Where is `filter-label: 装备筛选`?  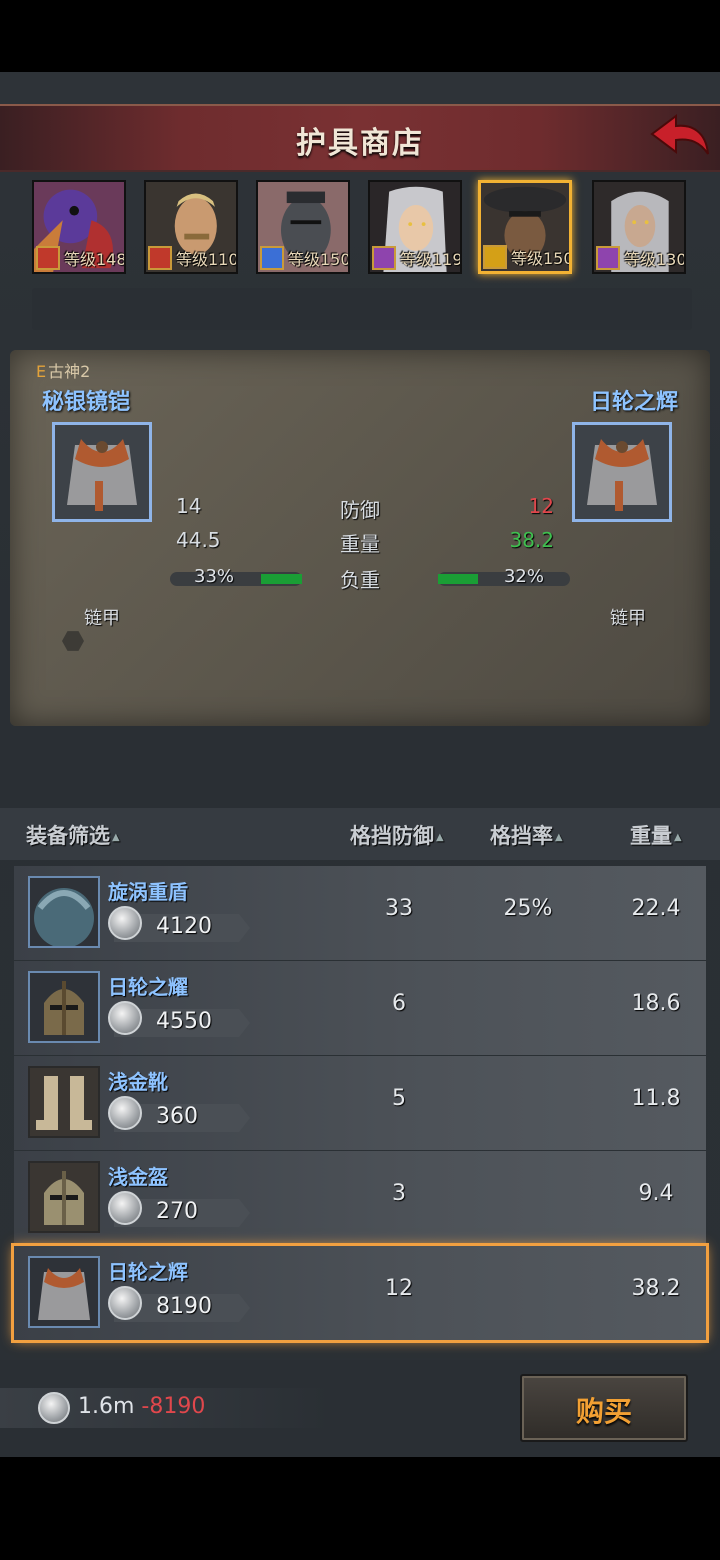 filter-label: 装备筛选 is located at coordinates (68, 836).